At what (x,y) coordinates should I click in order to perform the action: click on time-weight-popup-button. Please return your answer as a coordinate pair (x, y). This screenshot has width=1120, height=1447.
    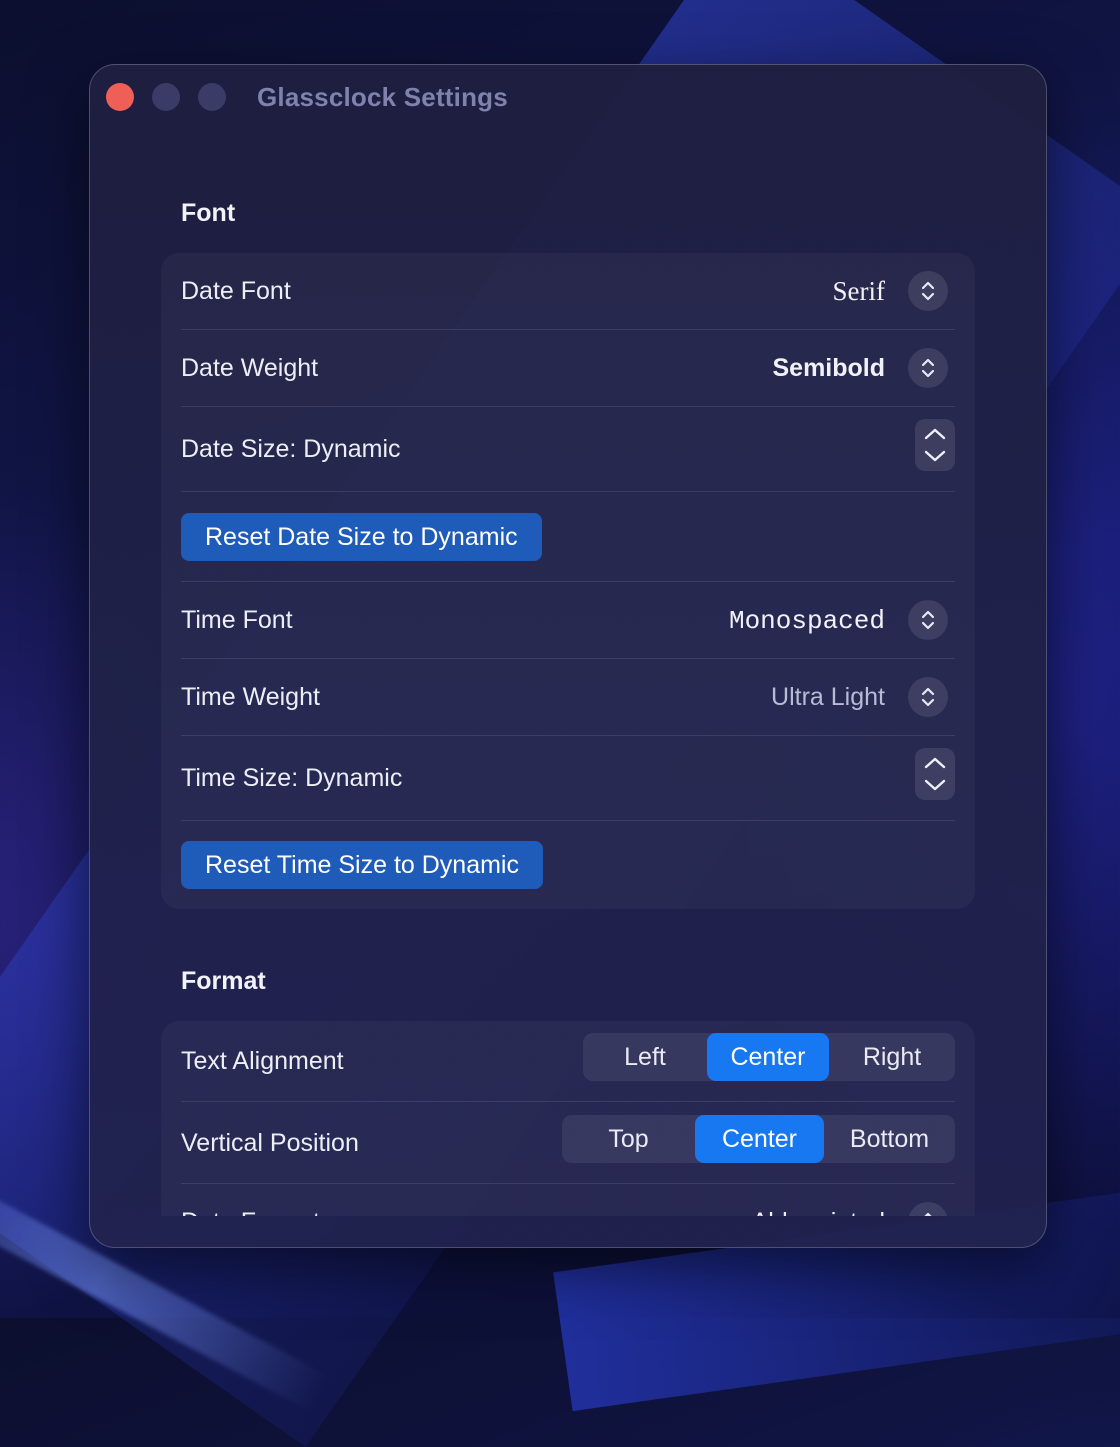
    Looking at the image, I should click on (928, 697).